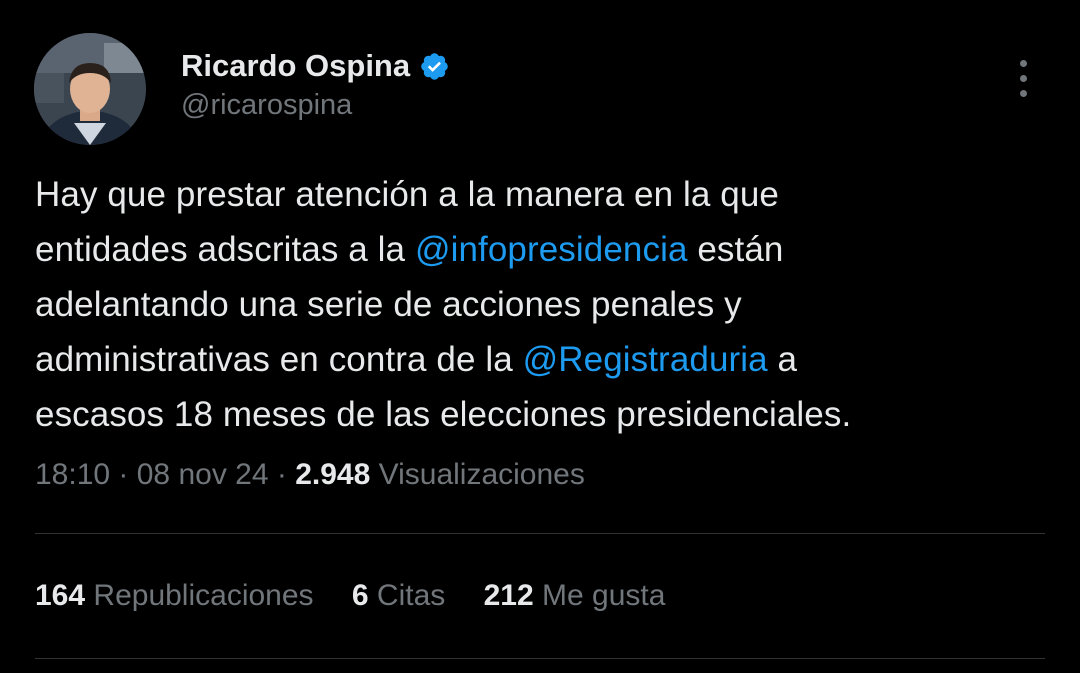  I want to click on tweet-text-segment: están, so click(735, 249).